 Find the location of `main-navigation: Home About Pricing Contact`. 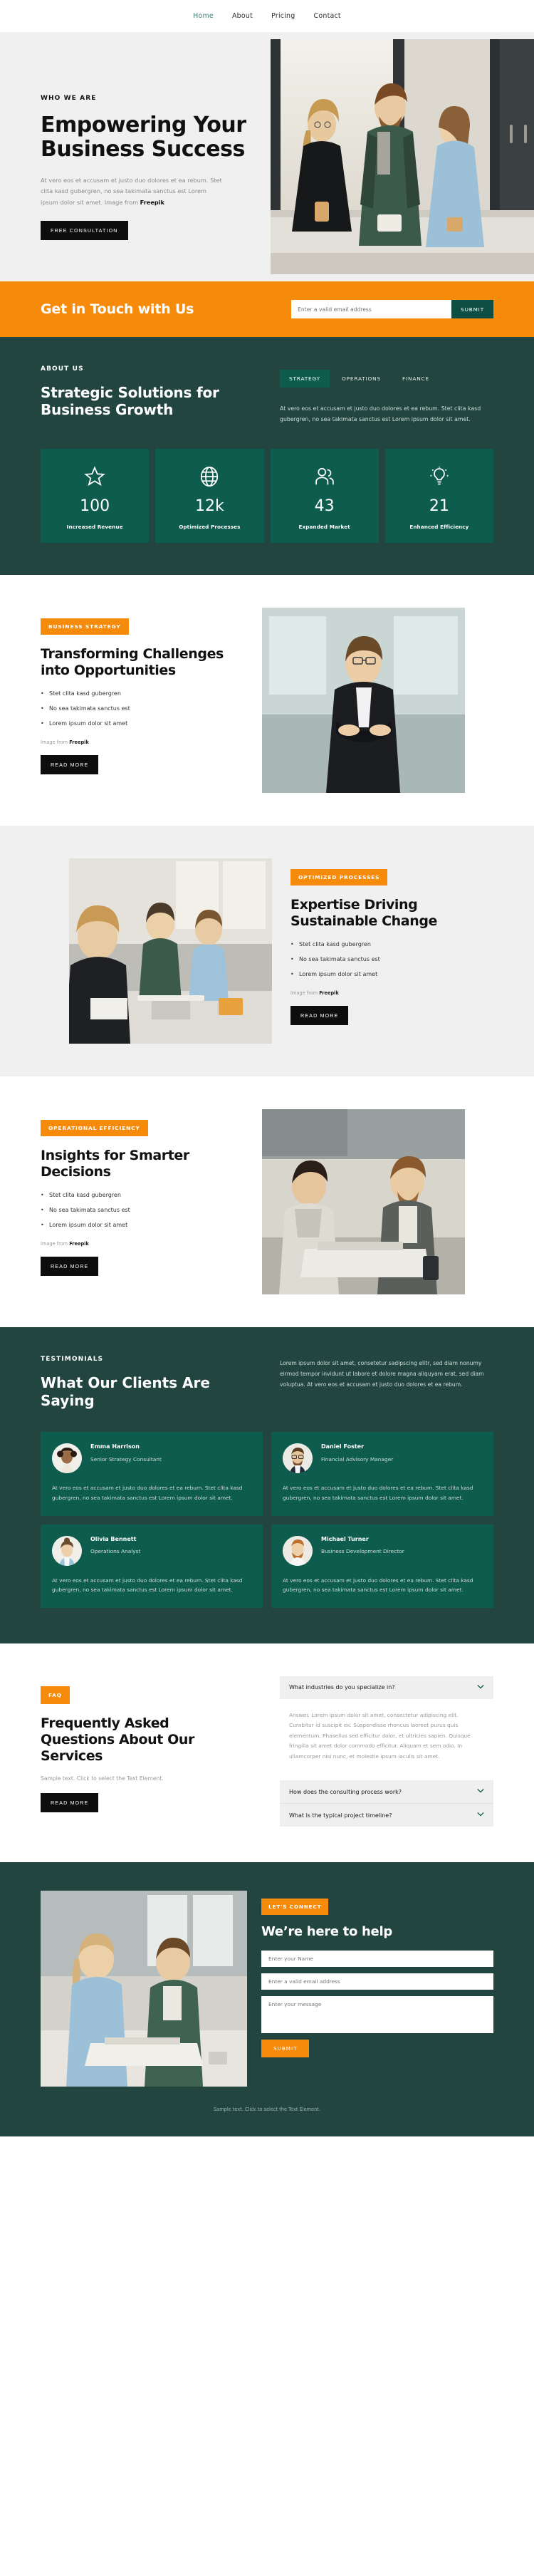

main-navigation: Home About Pricing Contact is located at coordinates (267, 16).